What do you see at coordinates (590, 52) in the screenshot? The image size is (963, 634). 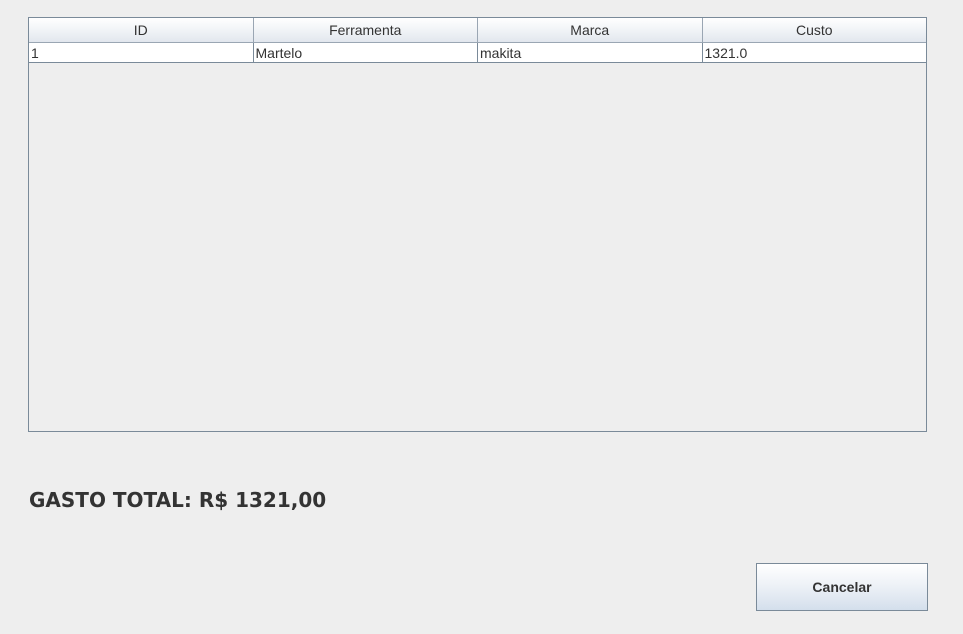 I see `cell-marca: makita` at bounding box center [590, 52].